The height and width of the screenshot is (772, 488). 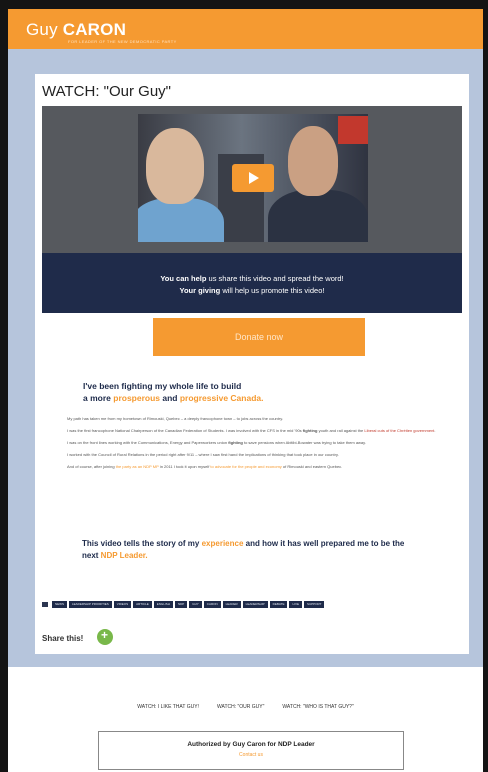 What do you see at coordinates (91, 466) in the screenshot?
I see `p5-pre: And of course, after joining` at bounding box center [91, 466].